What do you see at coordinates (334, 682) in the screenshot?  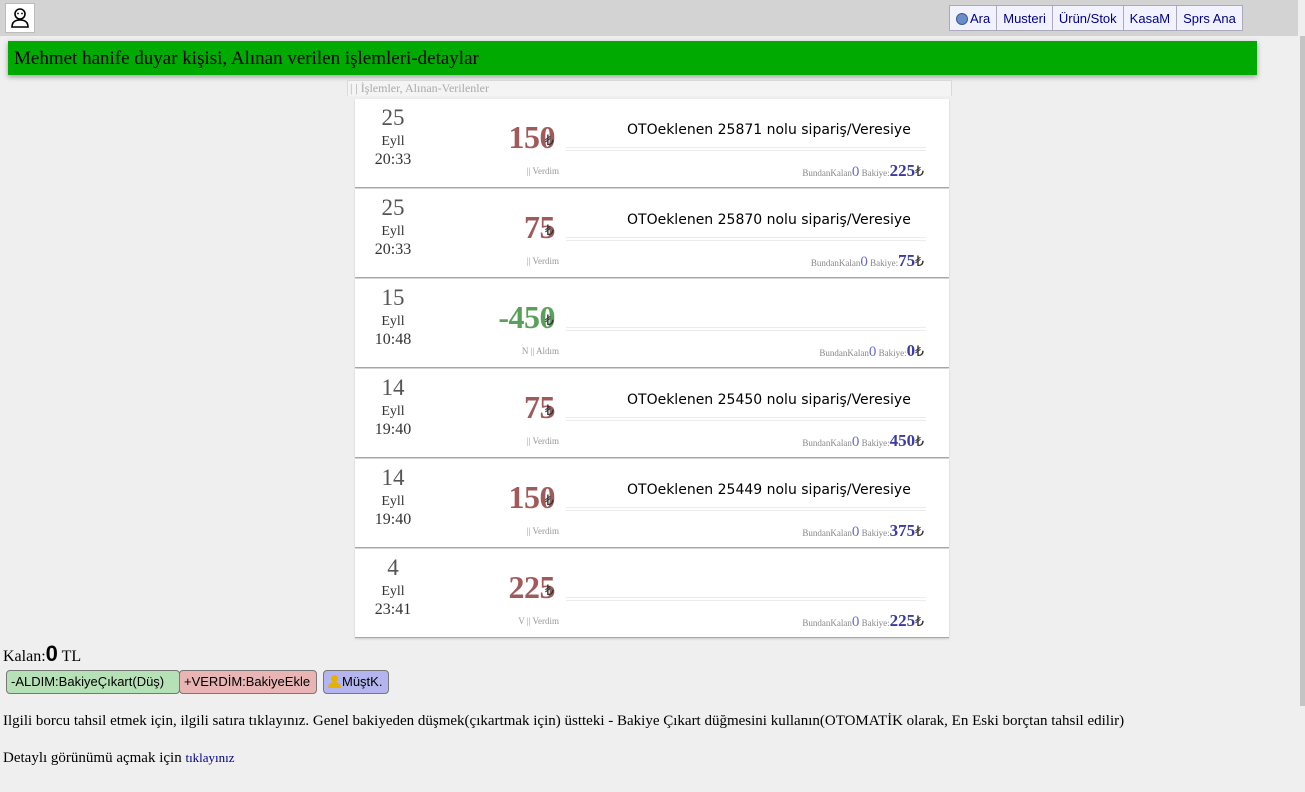 I see `person-icon` at bounding box center [334, 682].